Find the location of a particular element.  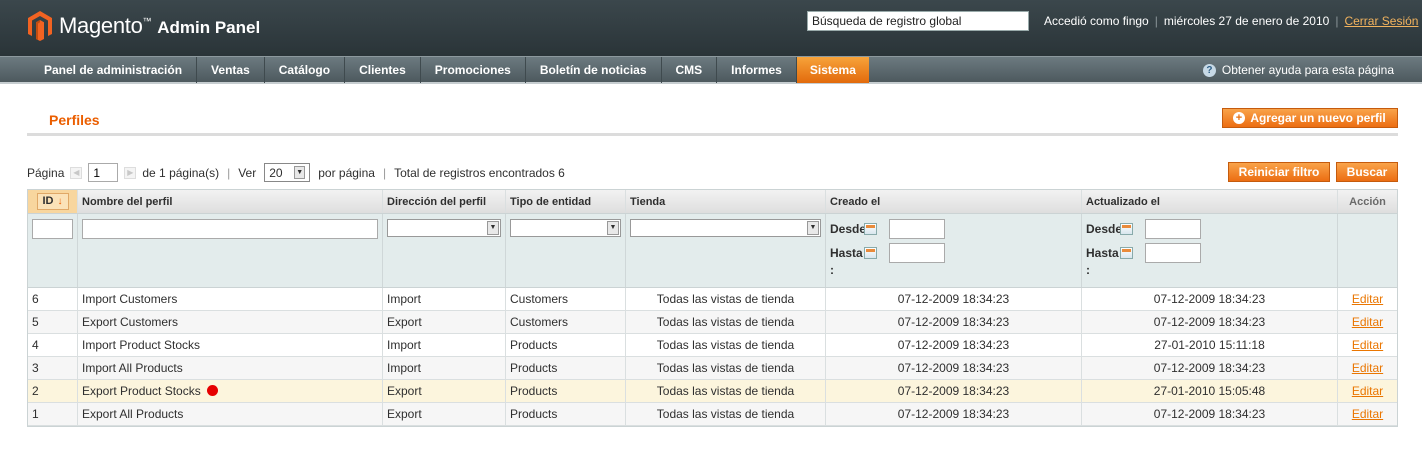

nav-item-sales: Ventas is located at coordinates (231, 70).